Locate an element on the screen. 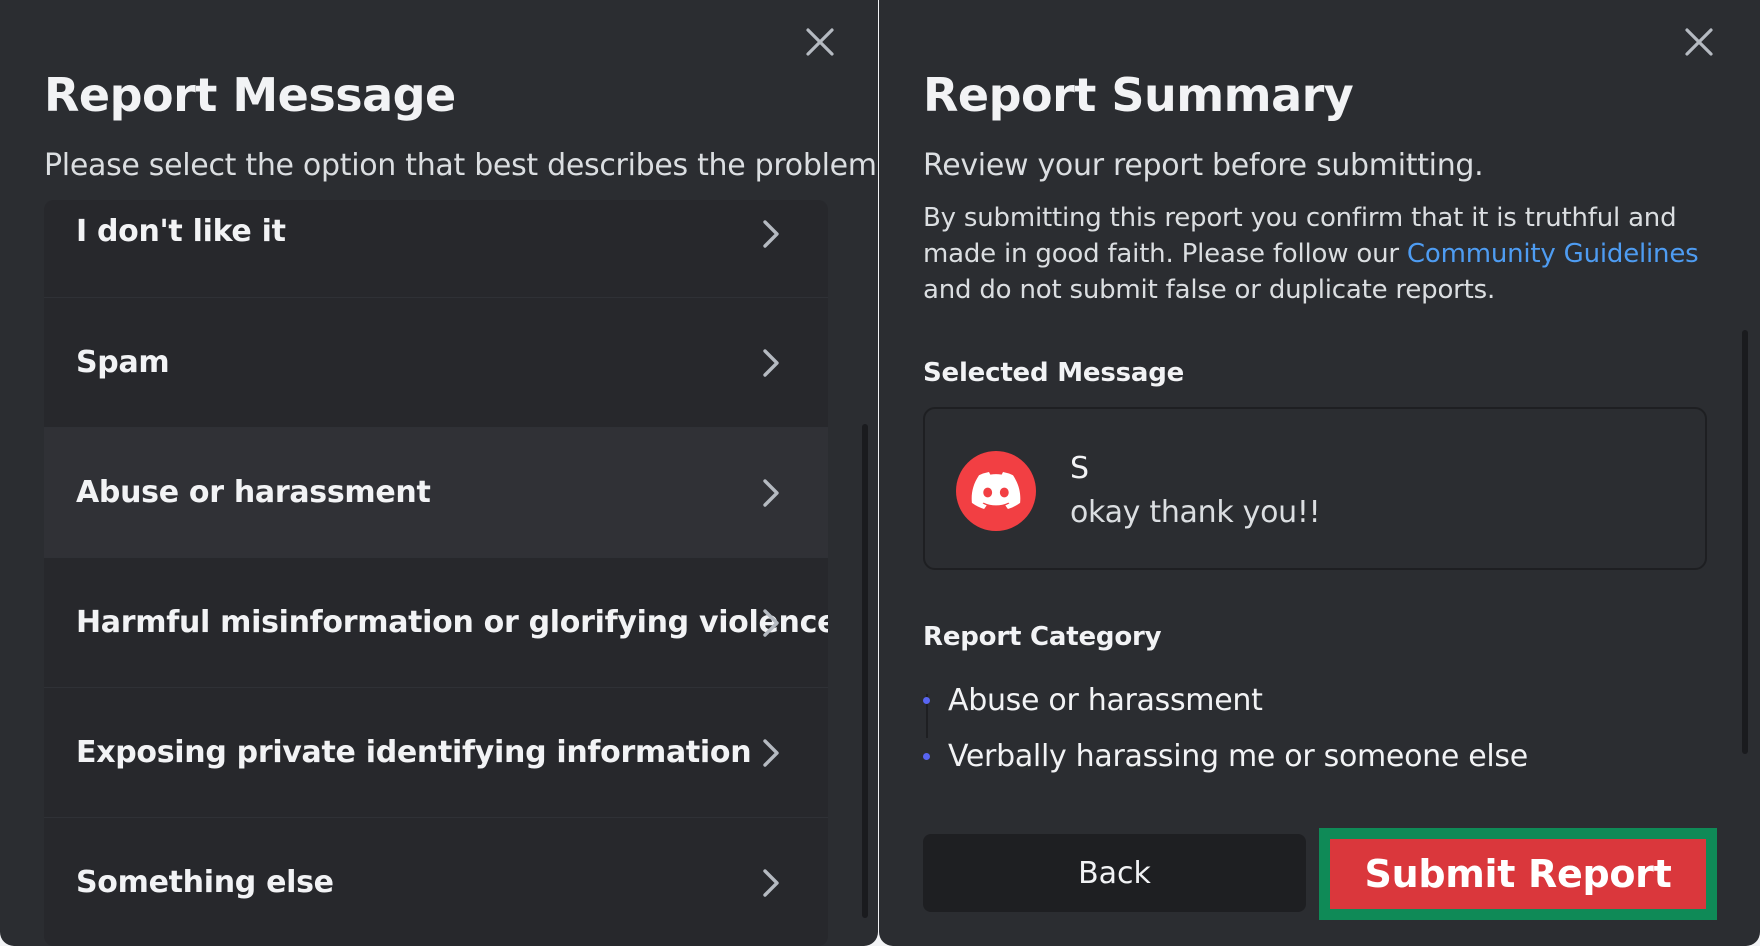 This screenshot has width=1760, height=946. option-something-else: Something else is located at coordinates (436, 882).